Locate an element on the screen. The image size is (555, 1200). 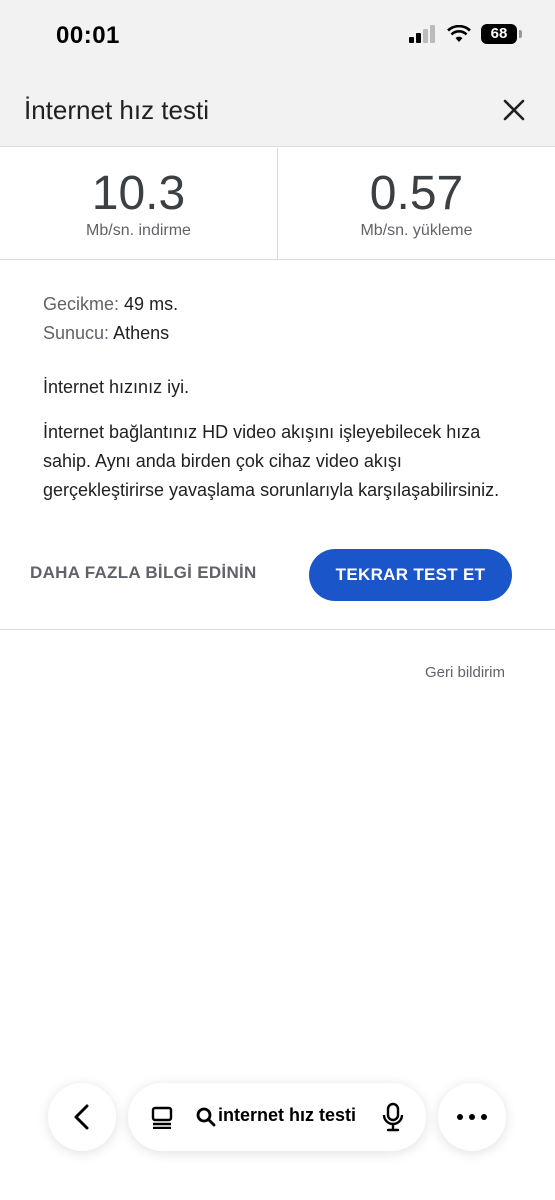
bottom-toolbar: internet hız testi is located at coordinates (277, 1118).